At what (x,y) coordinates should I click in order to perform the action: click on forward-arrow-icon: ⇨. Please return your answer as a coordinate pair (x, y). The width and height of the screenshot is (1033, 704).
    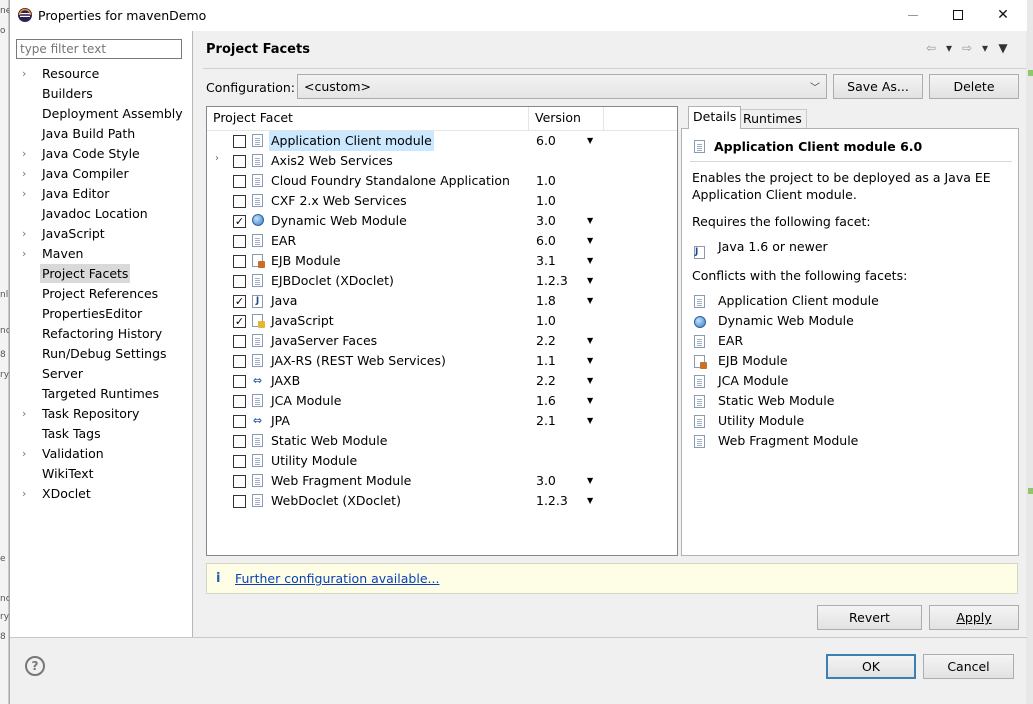
    Looking at the image, I should click on (967, 48).